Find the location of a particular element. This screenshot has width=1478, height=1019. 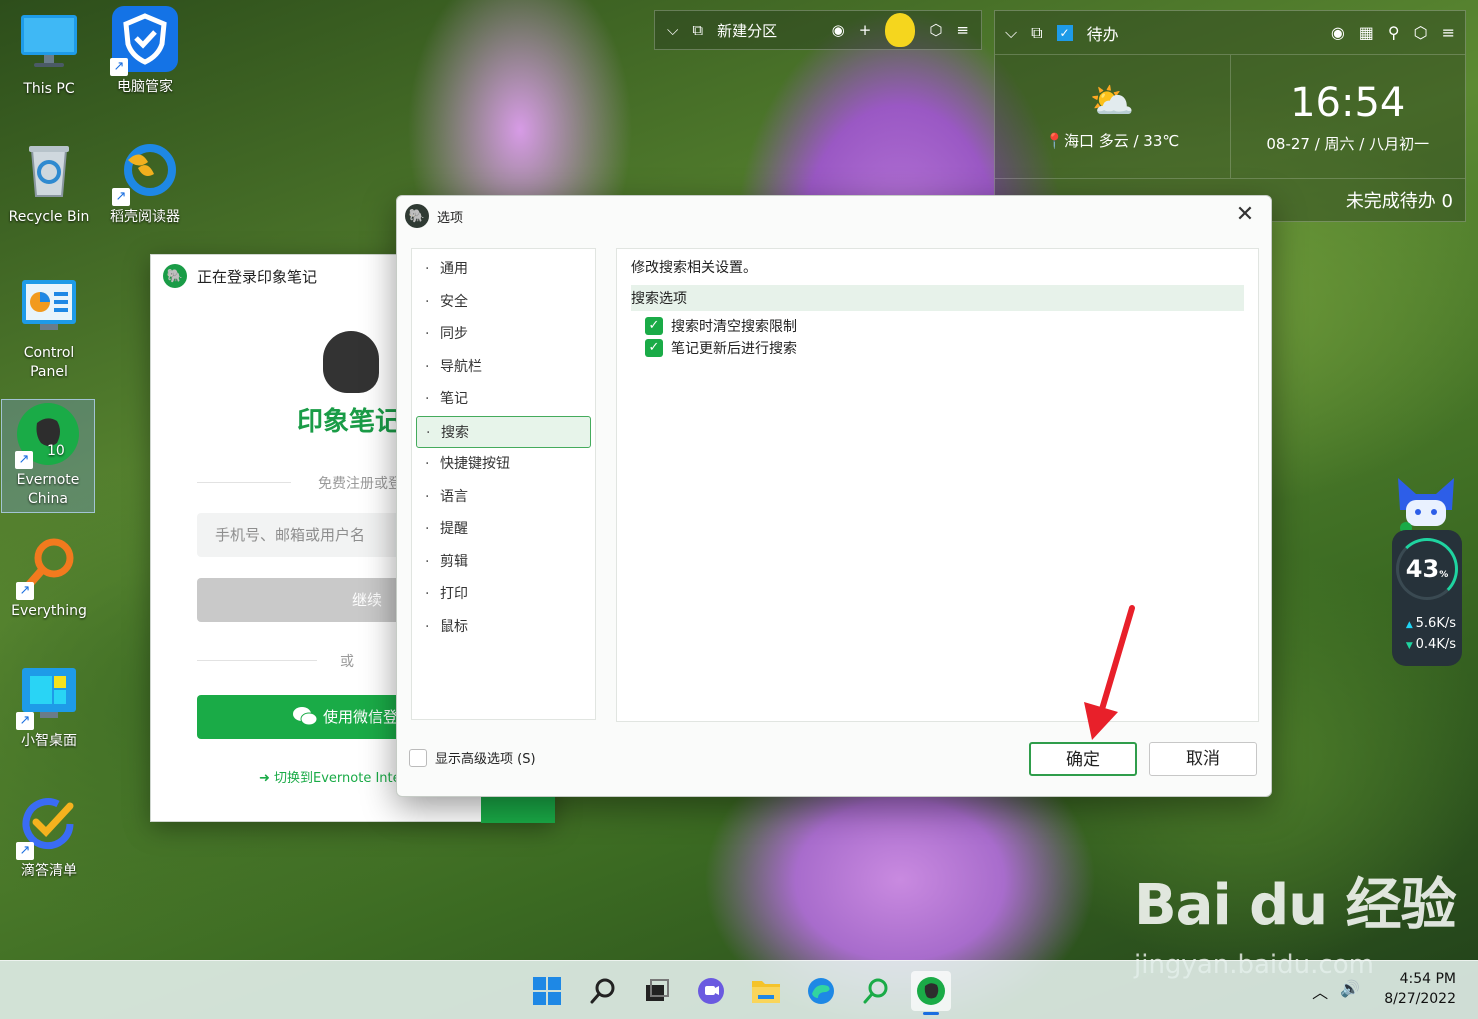

cancel-button: 取消 is located at coordinates (1203, 759).